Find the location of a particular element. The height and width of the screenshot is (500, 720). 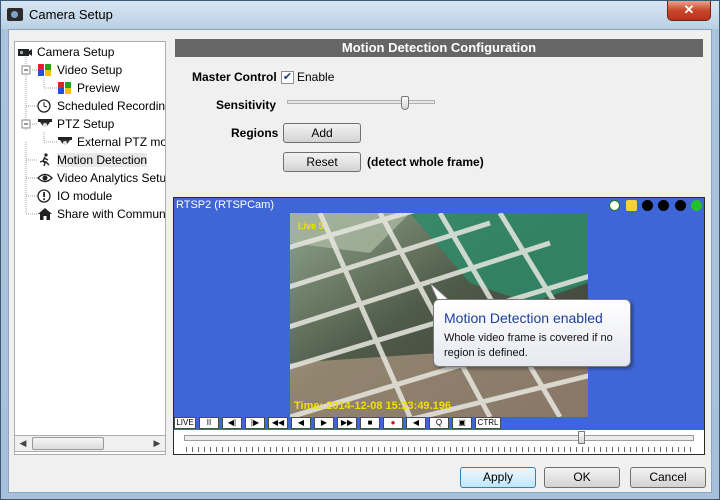

live-button: LIVE is located at coordinates (185, 423).